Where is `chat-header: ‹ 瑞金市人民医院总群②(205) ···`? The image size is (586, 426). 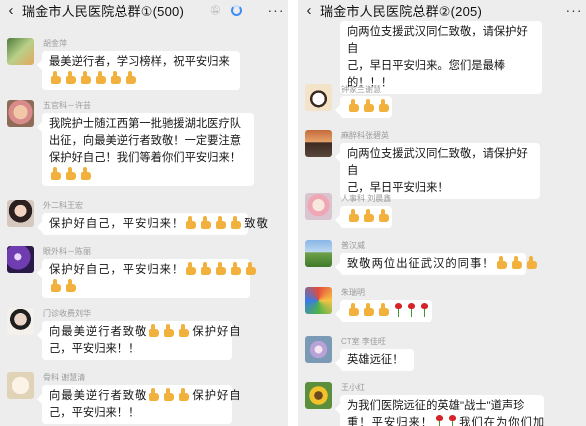
chat-header: ‹ 瑞金市人民医院总群②(205) ··· is located at coordinates (442, 10).